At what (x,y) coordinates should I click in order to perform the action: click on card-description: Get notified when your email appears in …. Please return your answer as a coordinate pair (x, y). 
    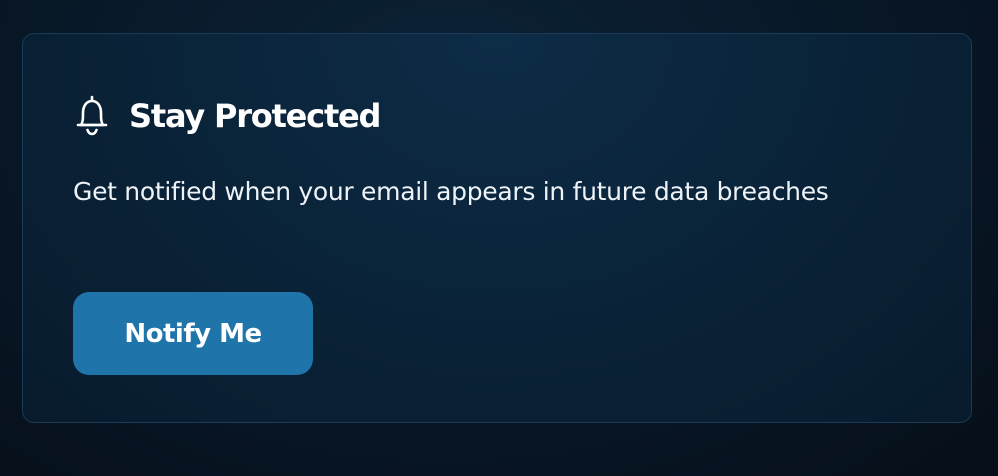
    Looking at the image, I should click on (451, 191).